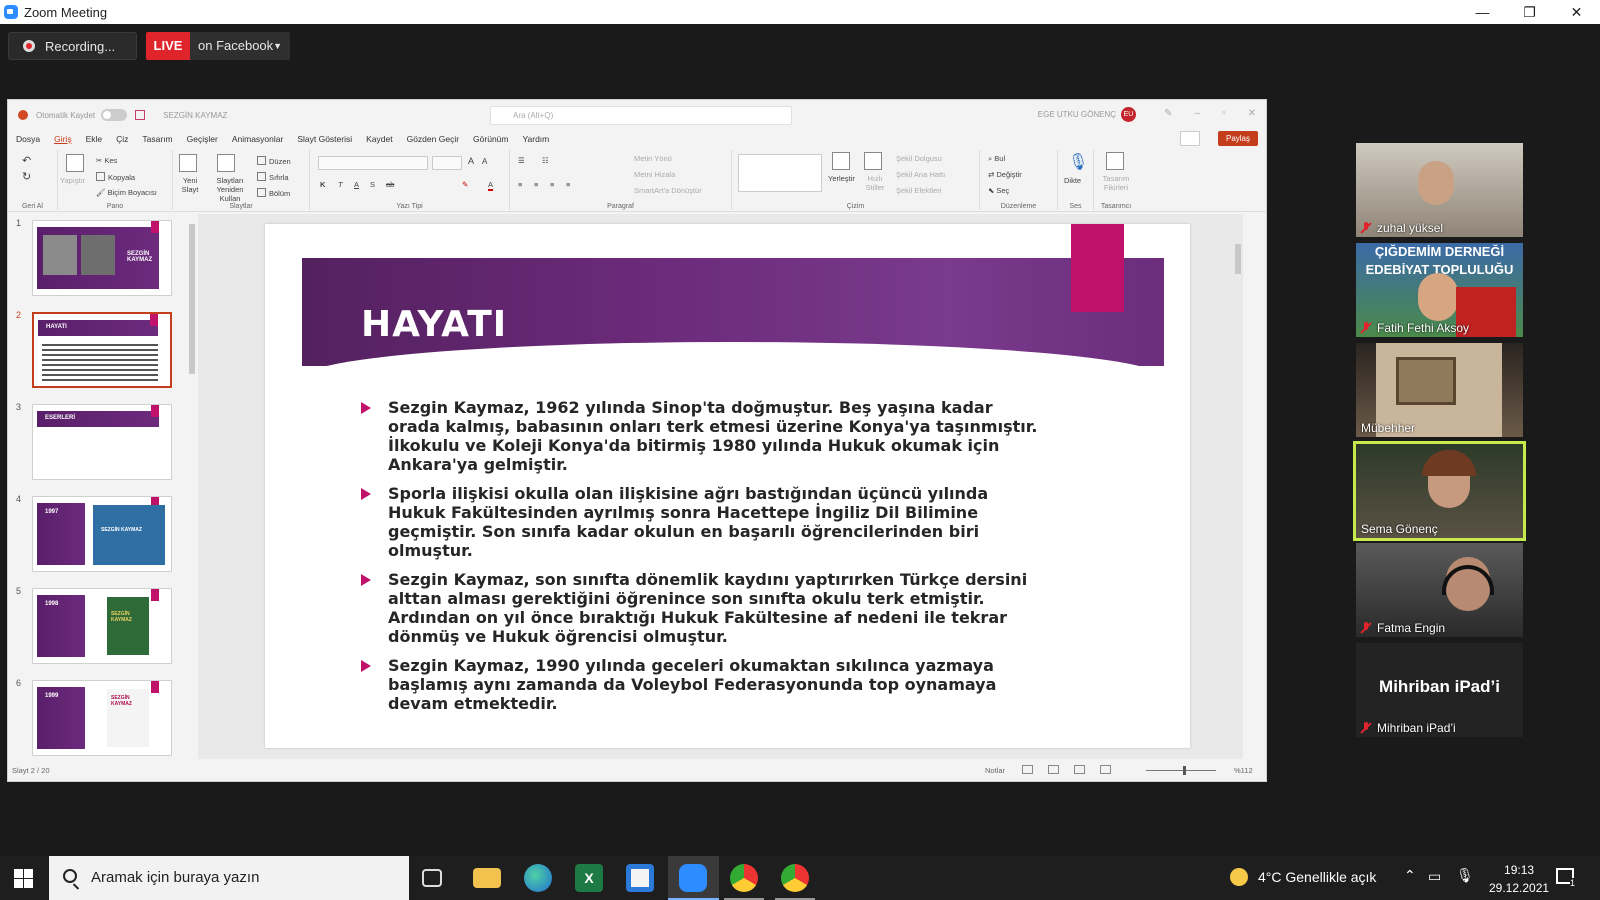 Image resolution: width=1600 pixels, height=900 pixels. I want to click on reset-button: Sıfırla, so click(273, 177).